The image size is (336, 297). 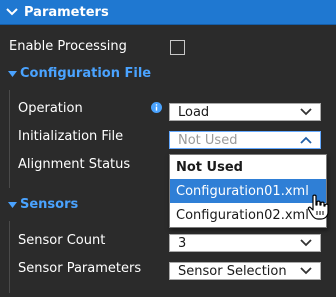 What do you see at coordinates (245, 140) in the screenshot?
I see `initialization-file-select: Not Used` at bounding box center [245, 140].